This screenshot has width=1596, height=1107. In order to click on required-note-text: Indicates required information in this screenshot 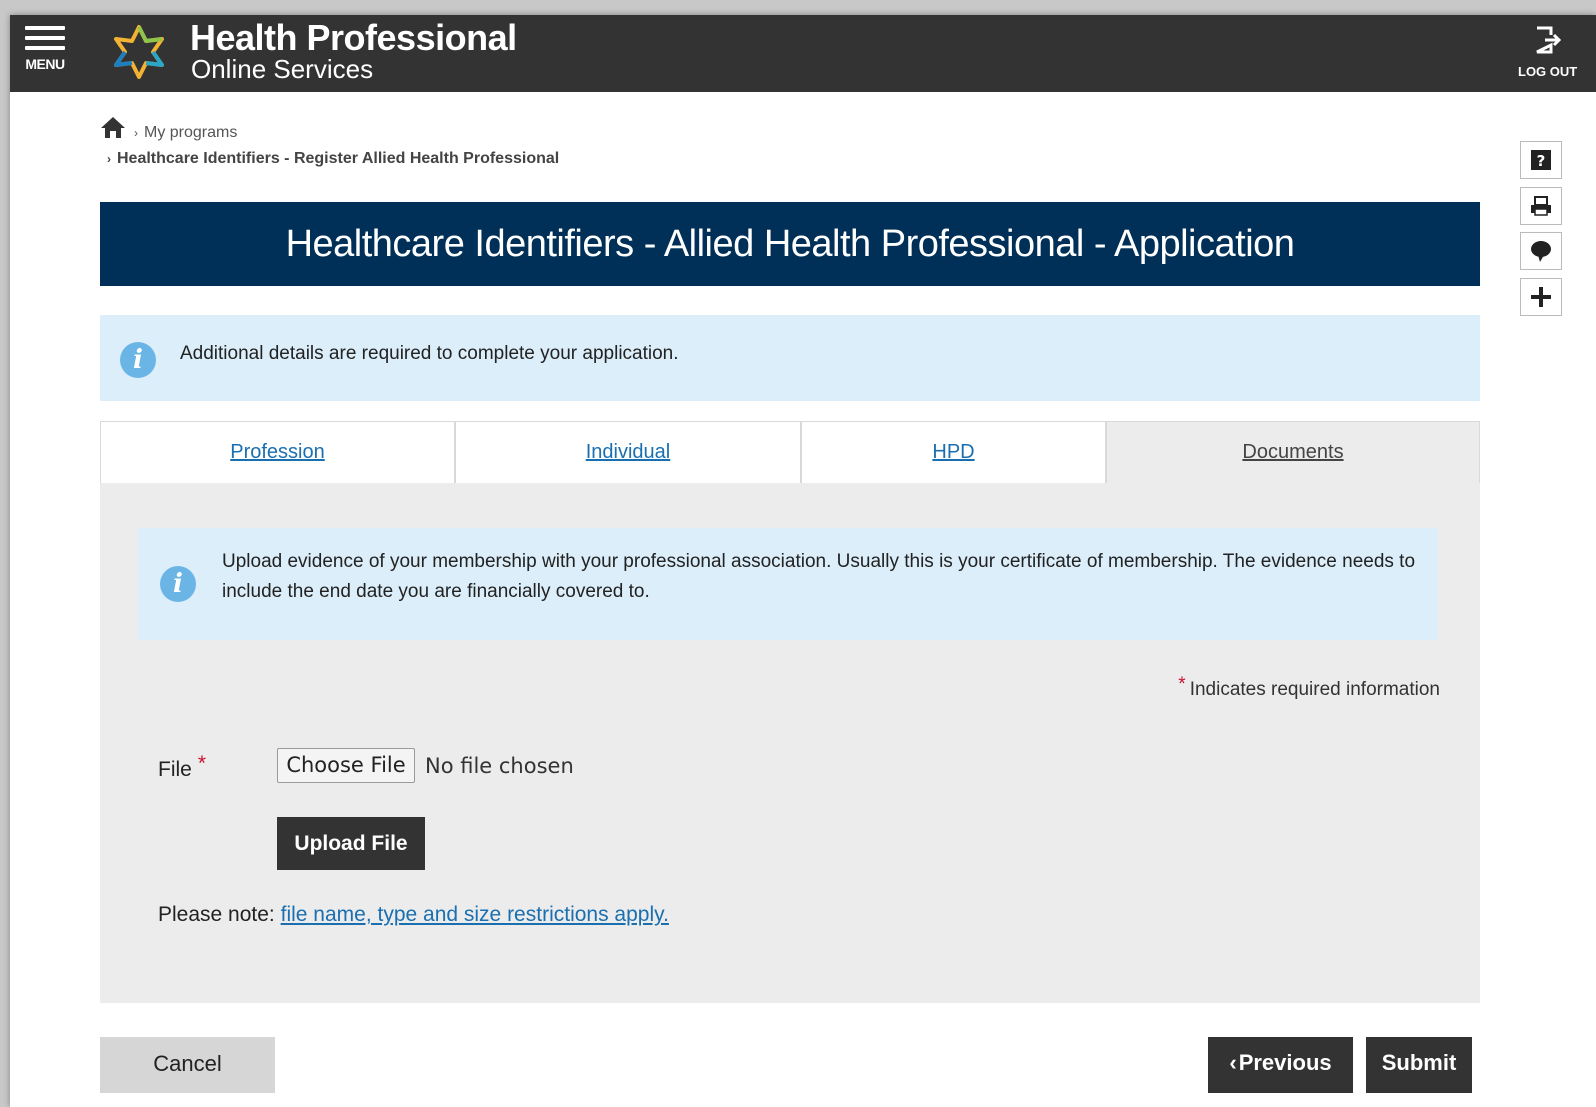, I will do `click(1314, 689)`.